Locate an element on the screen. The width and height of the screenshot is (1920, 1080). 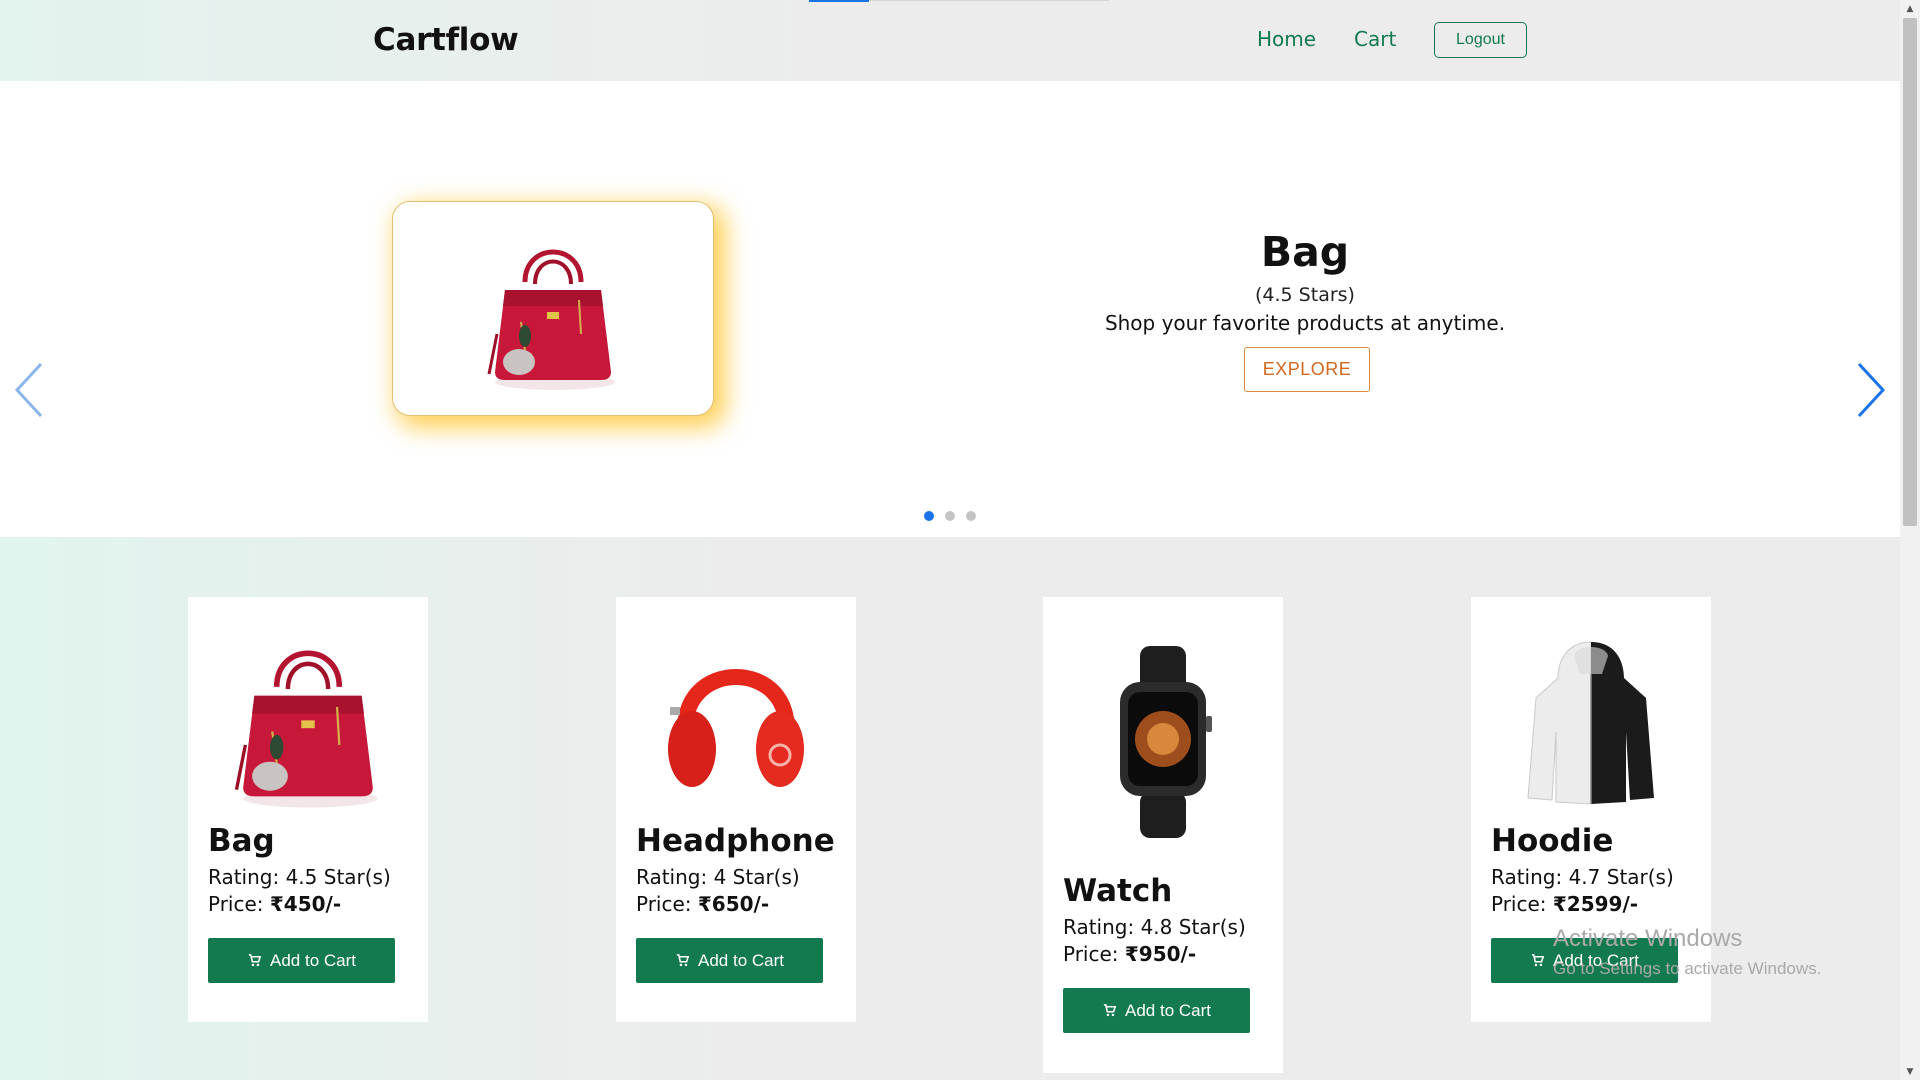
top-navbar: Cartflow Home Cart Logout is located at coordinates (950, 40).